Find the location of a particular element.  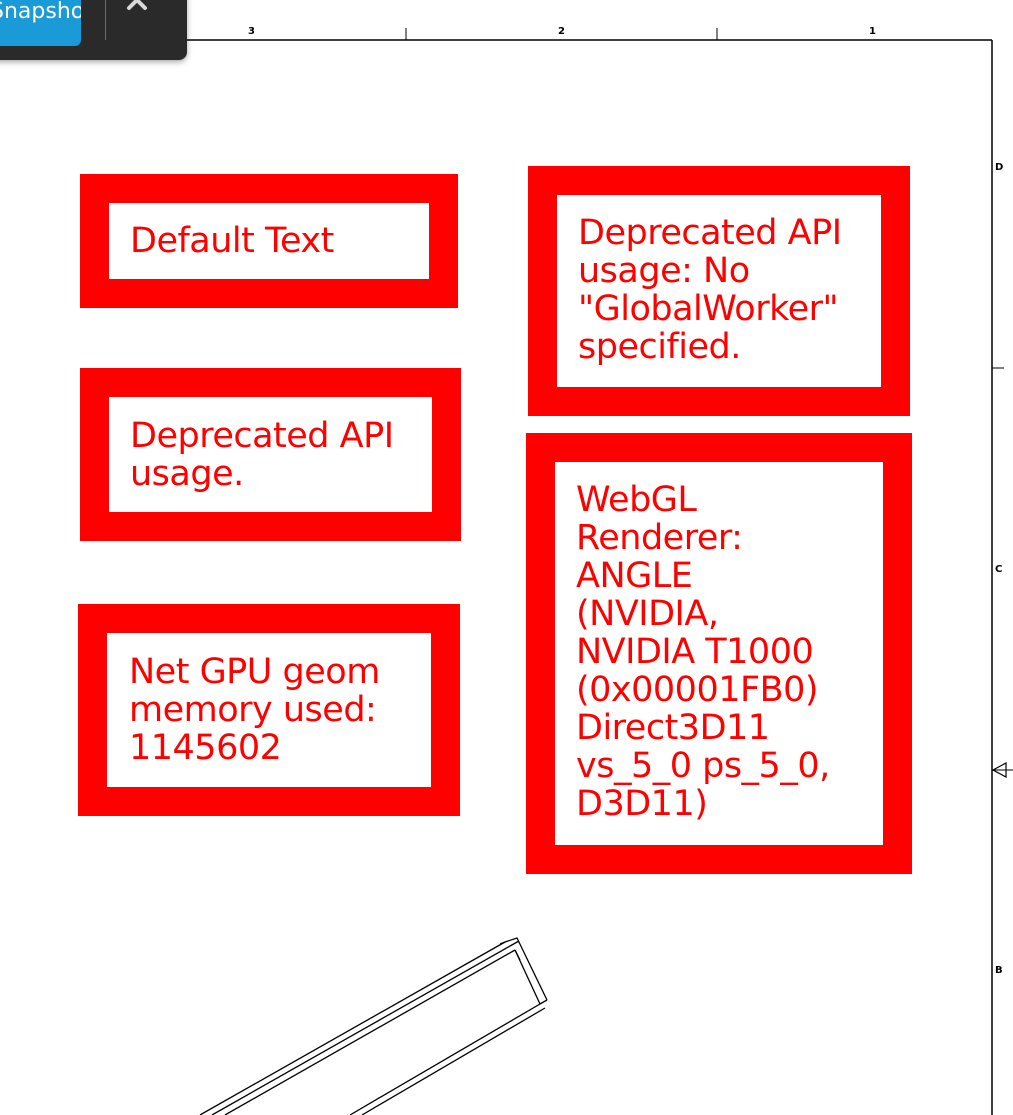

overlay-deprecated-api-text: Deprecated API usage. is located at coordinates (262, 455).